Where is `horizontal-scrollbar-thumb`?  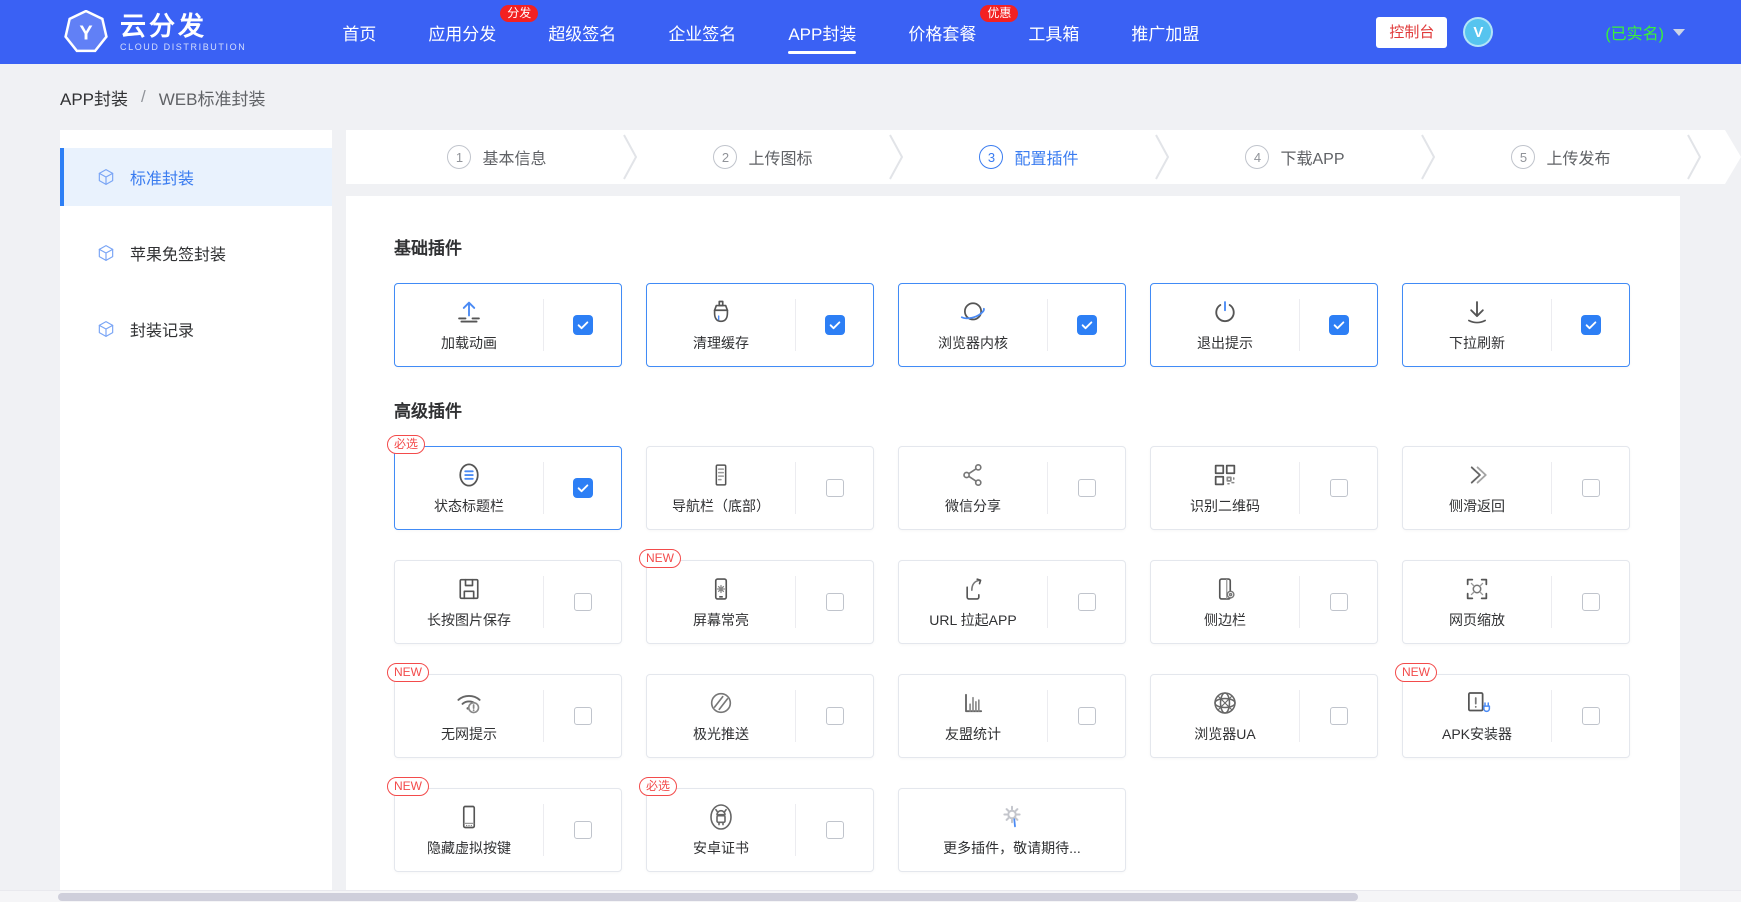 horizontal-scrollbar-thumb is located at coordinates (708, 897).